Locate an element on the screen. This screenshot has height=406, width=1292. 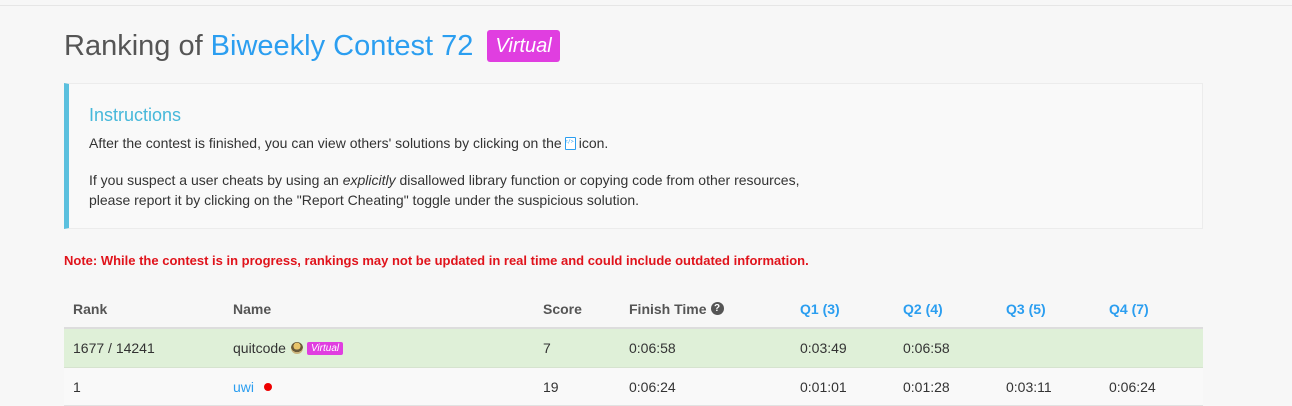
page-title: Ranking of Biweekly Contest 72 Virtual is located at coordinates (312, 46).